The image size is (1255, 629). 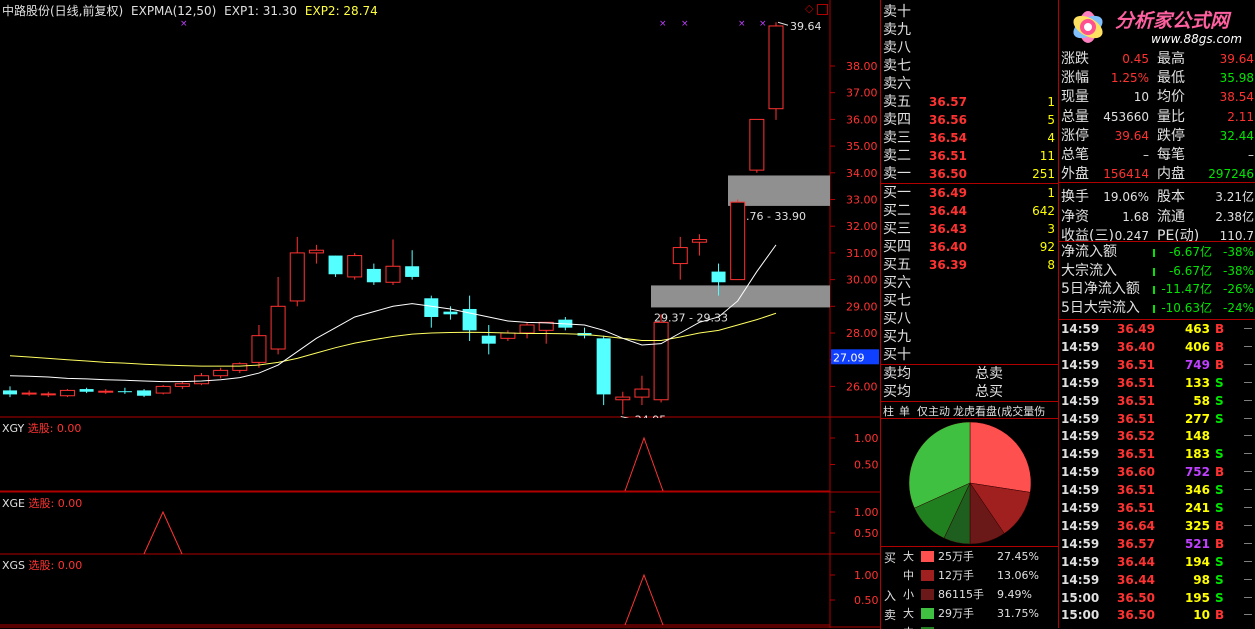 I want to click on tick-volume: 752, so click(x=1197, y=472).